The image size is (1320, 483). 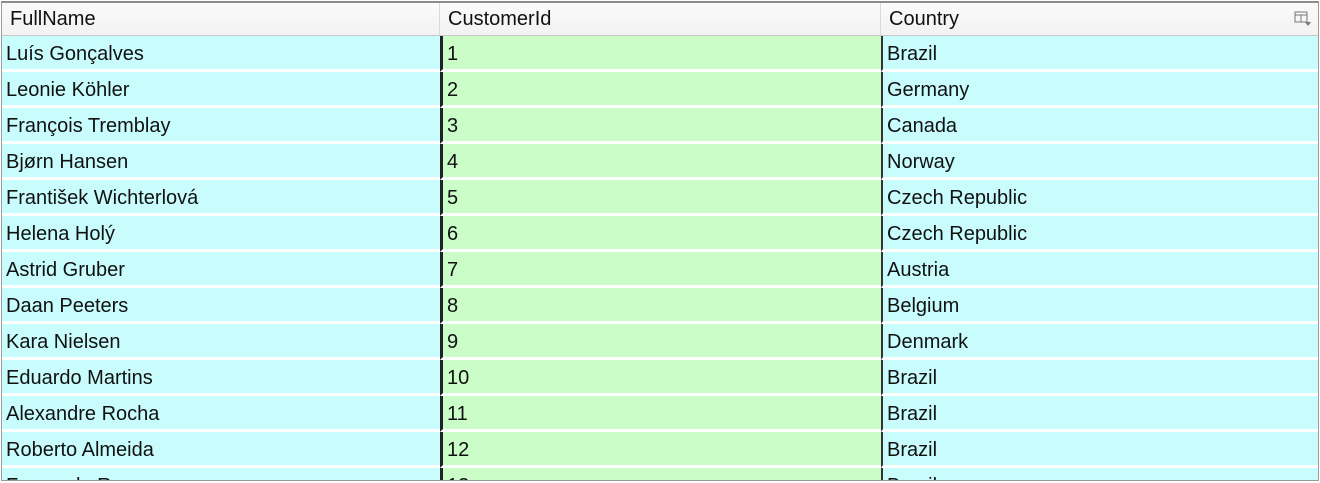 I want to click on cell-customerid: 7, so click(x=660, y=270).